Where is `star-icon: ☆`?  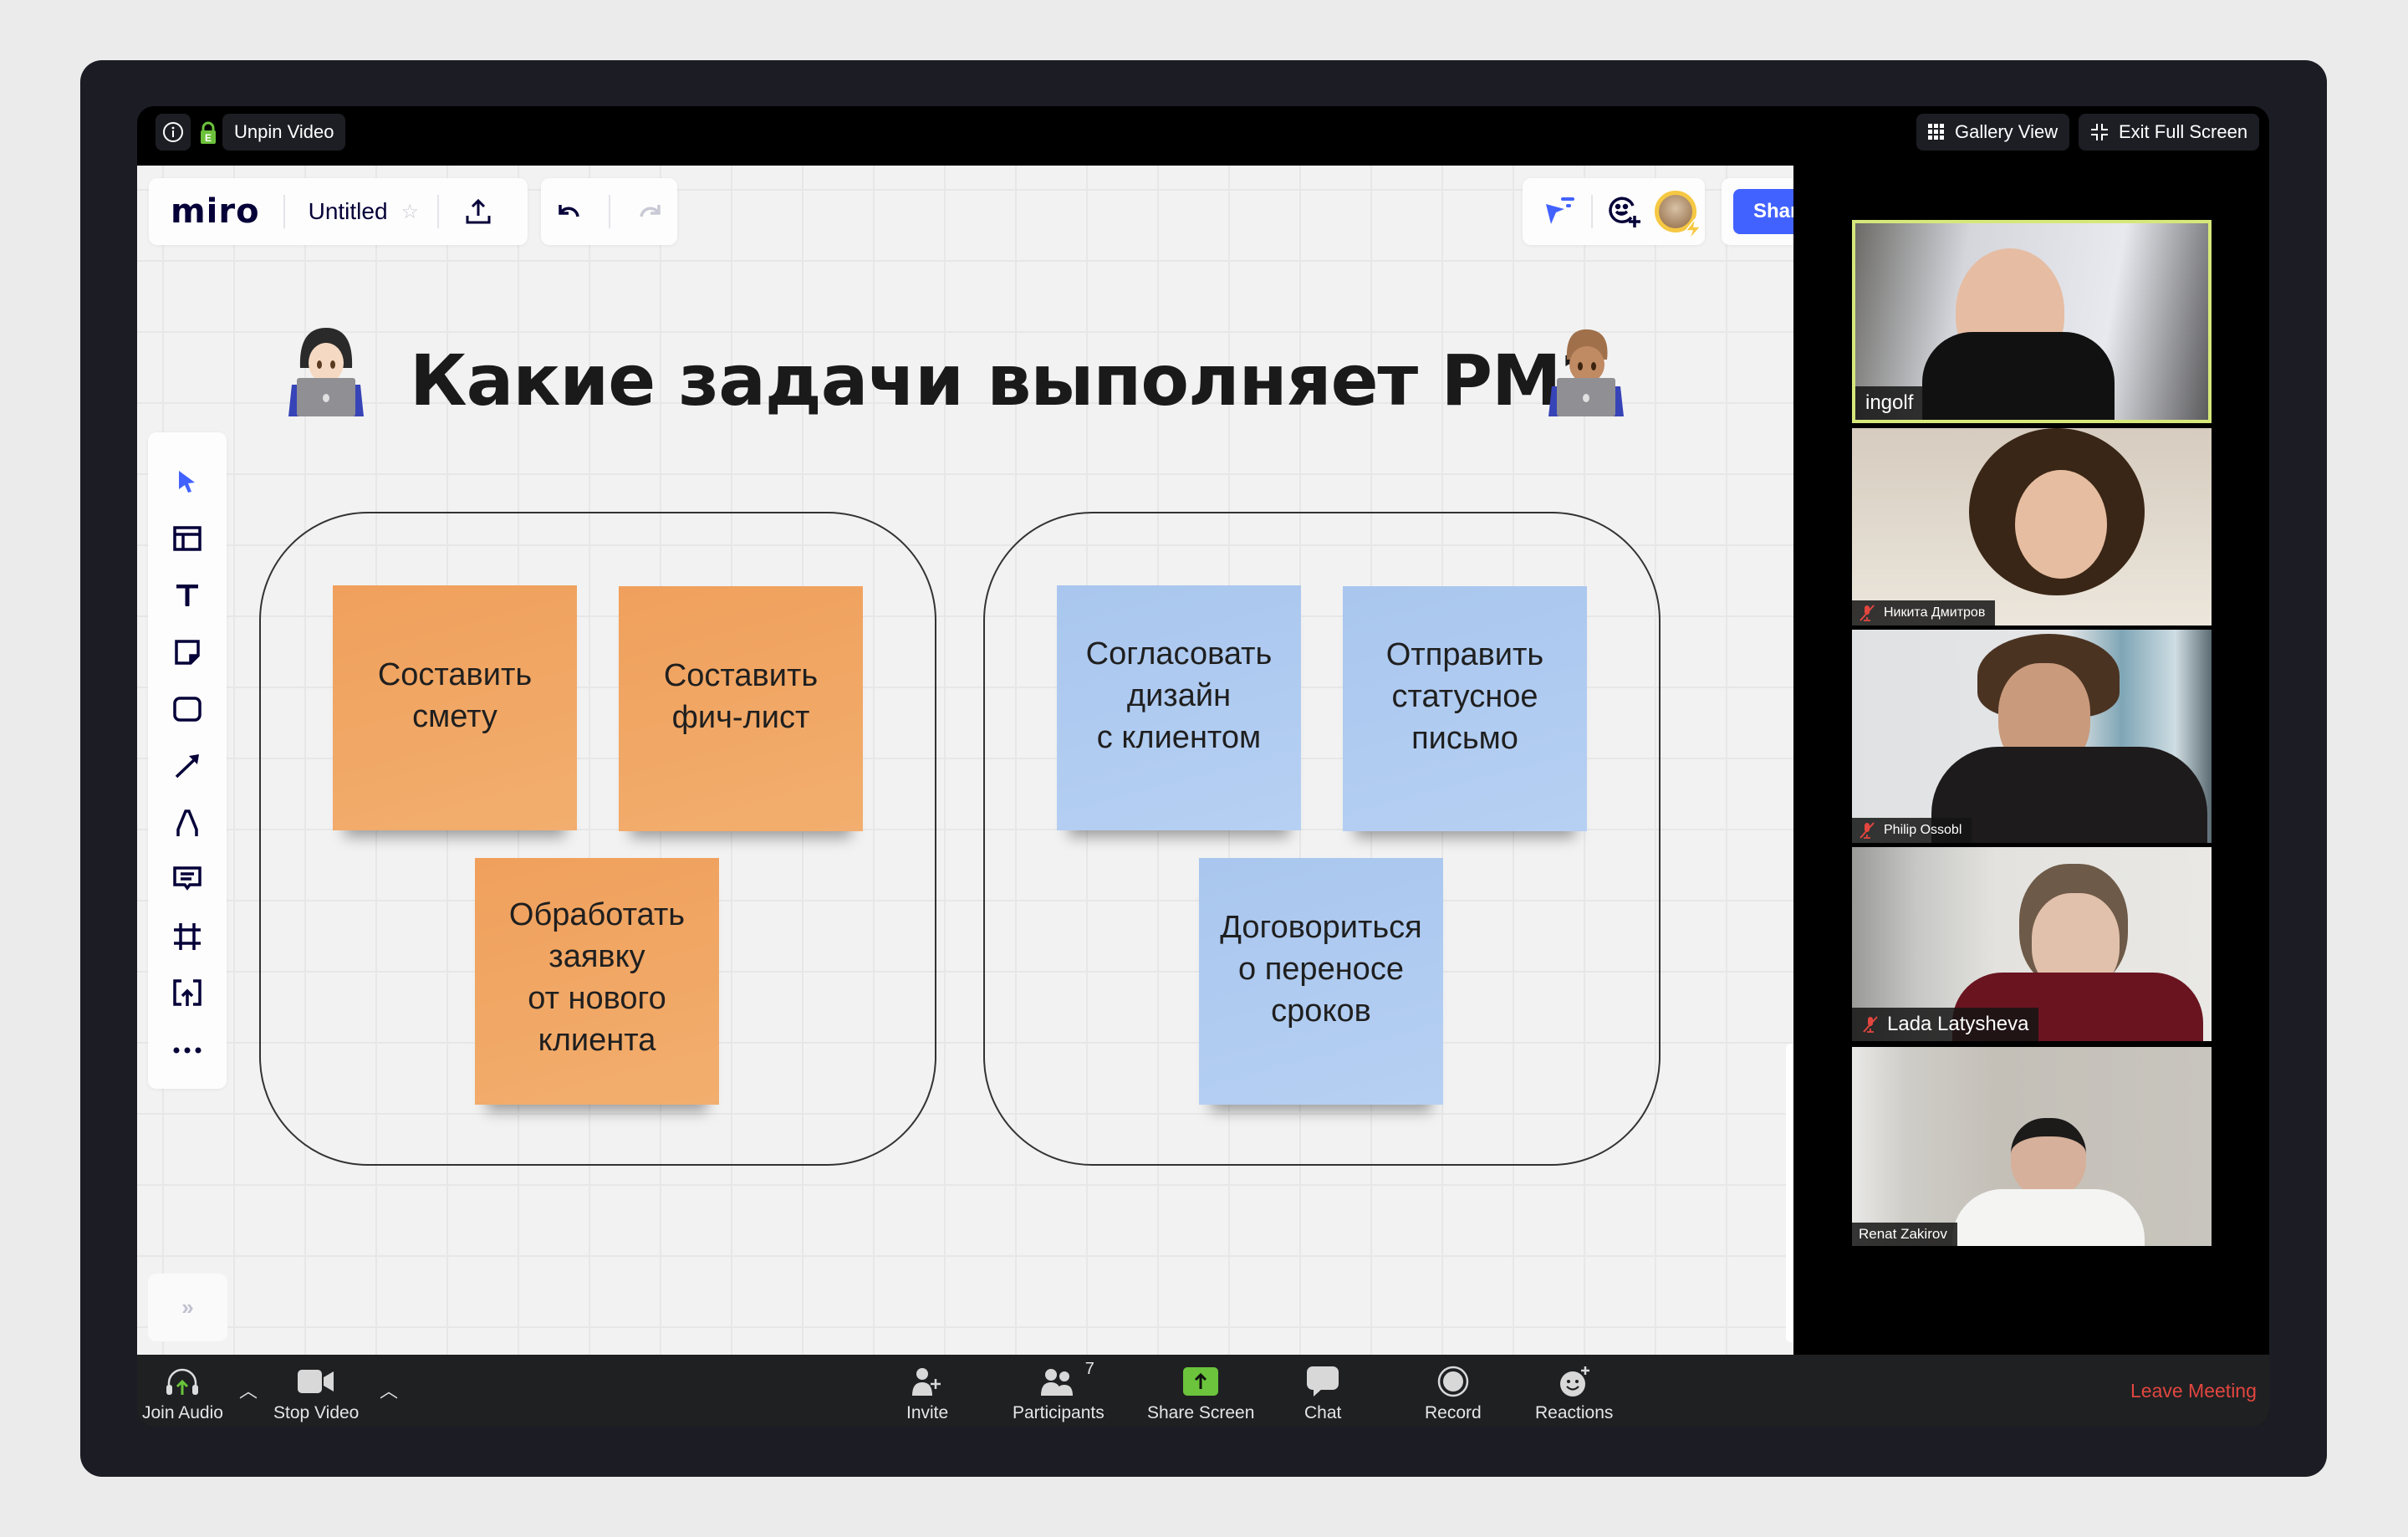
star-icon: ☆ is located at coordinates (410, 212).